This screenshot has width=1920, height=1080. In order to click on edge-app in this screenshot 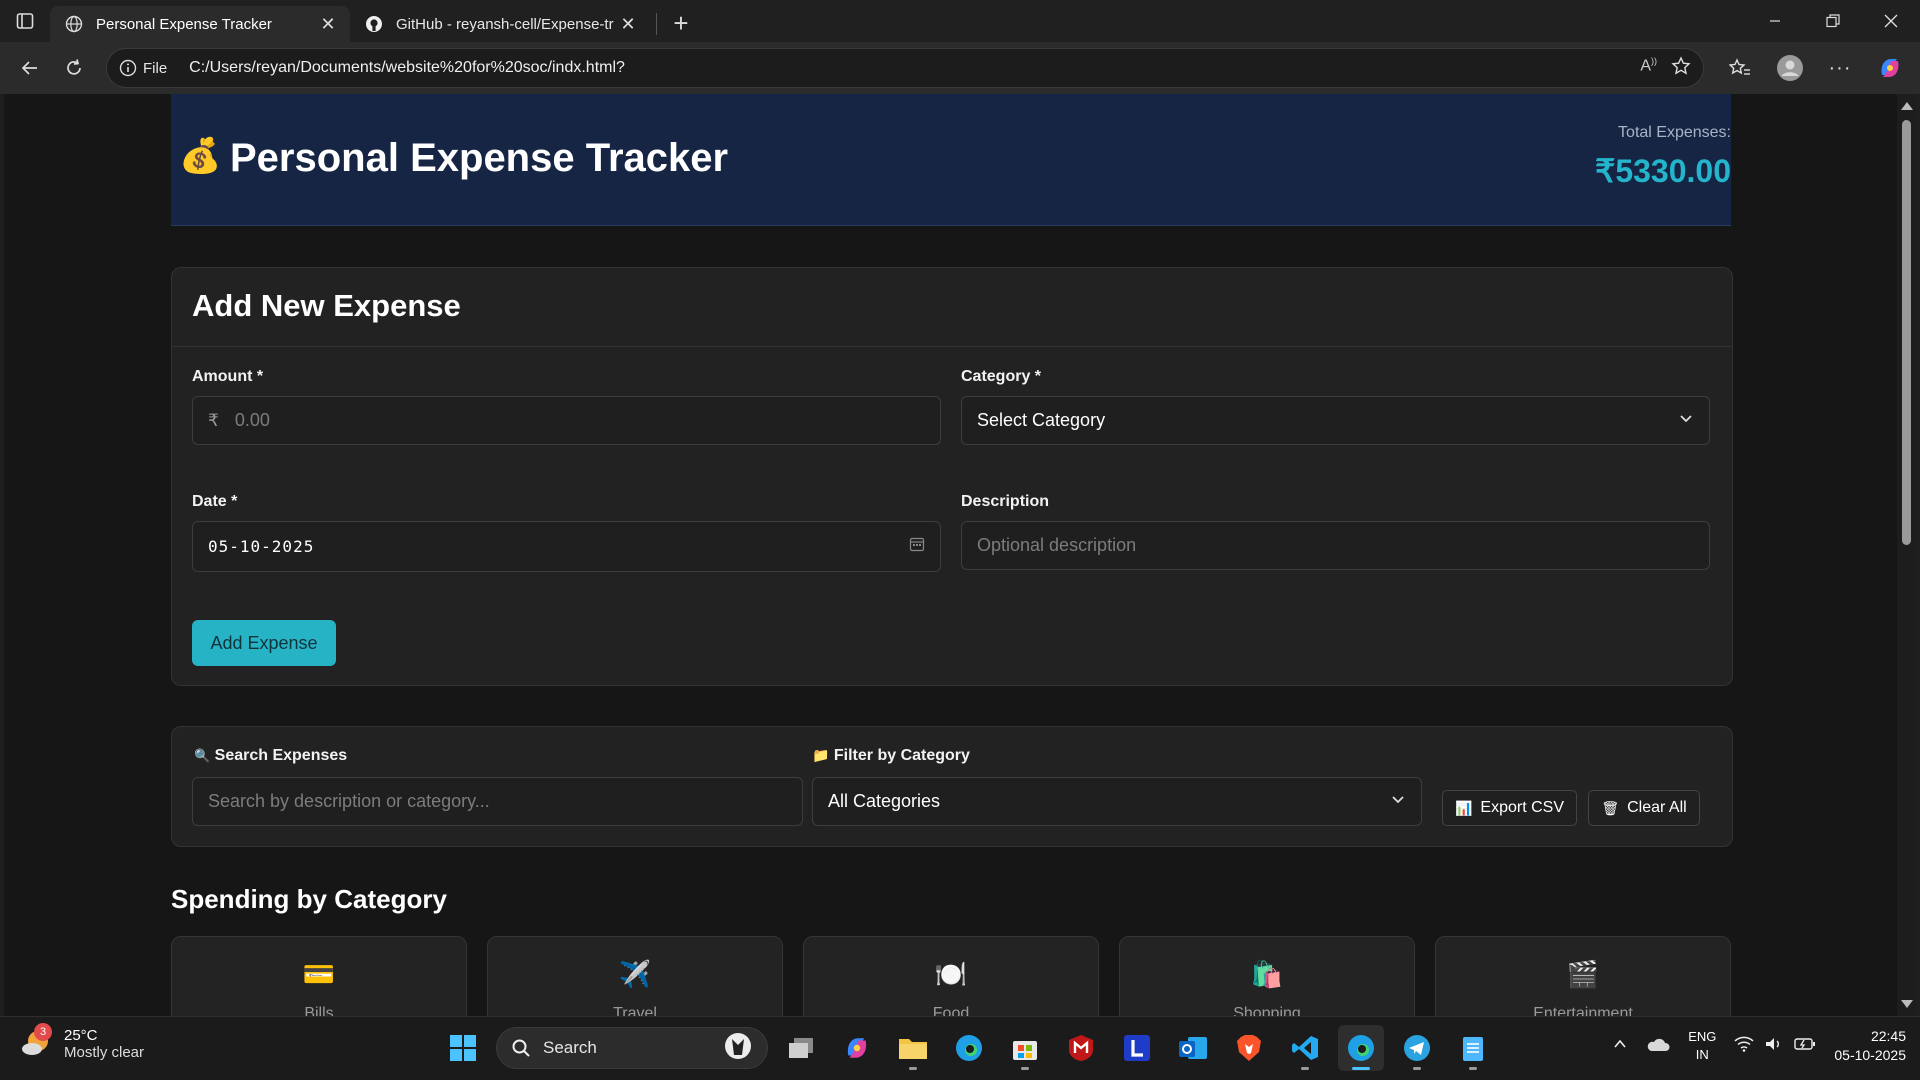, I will do `click(969, 1048)`.